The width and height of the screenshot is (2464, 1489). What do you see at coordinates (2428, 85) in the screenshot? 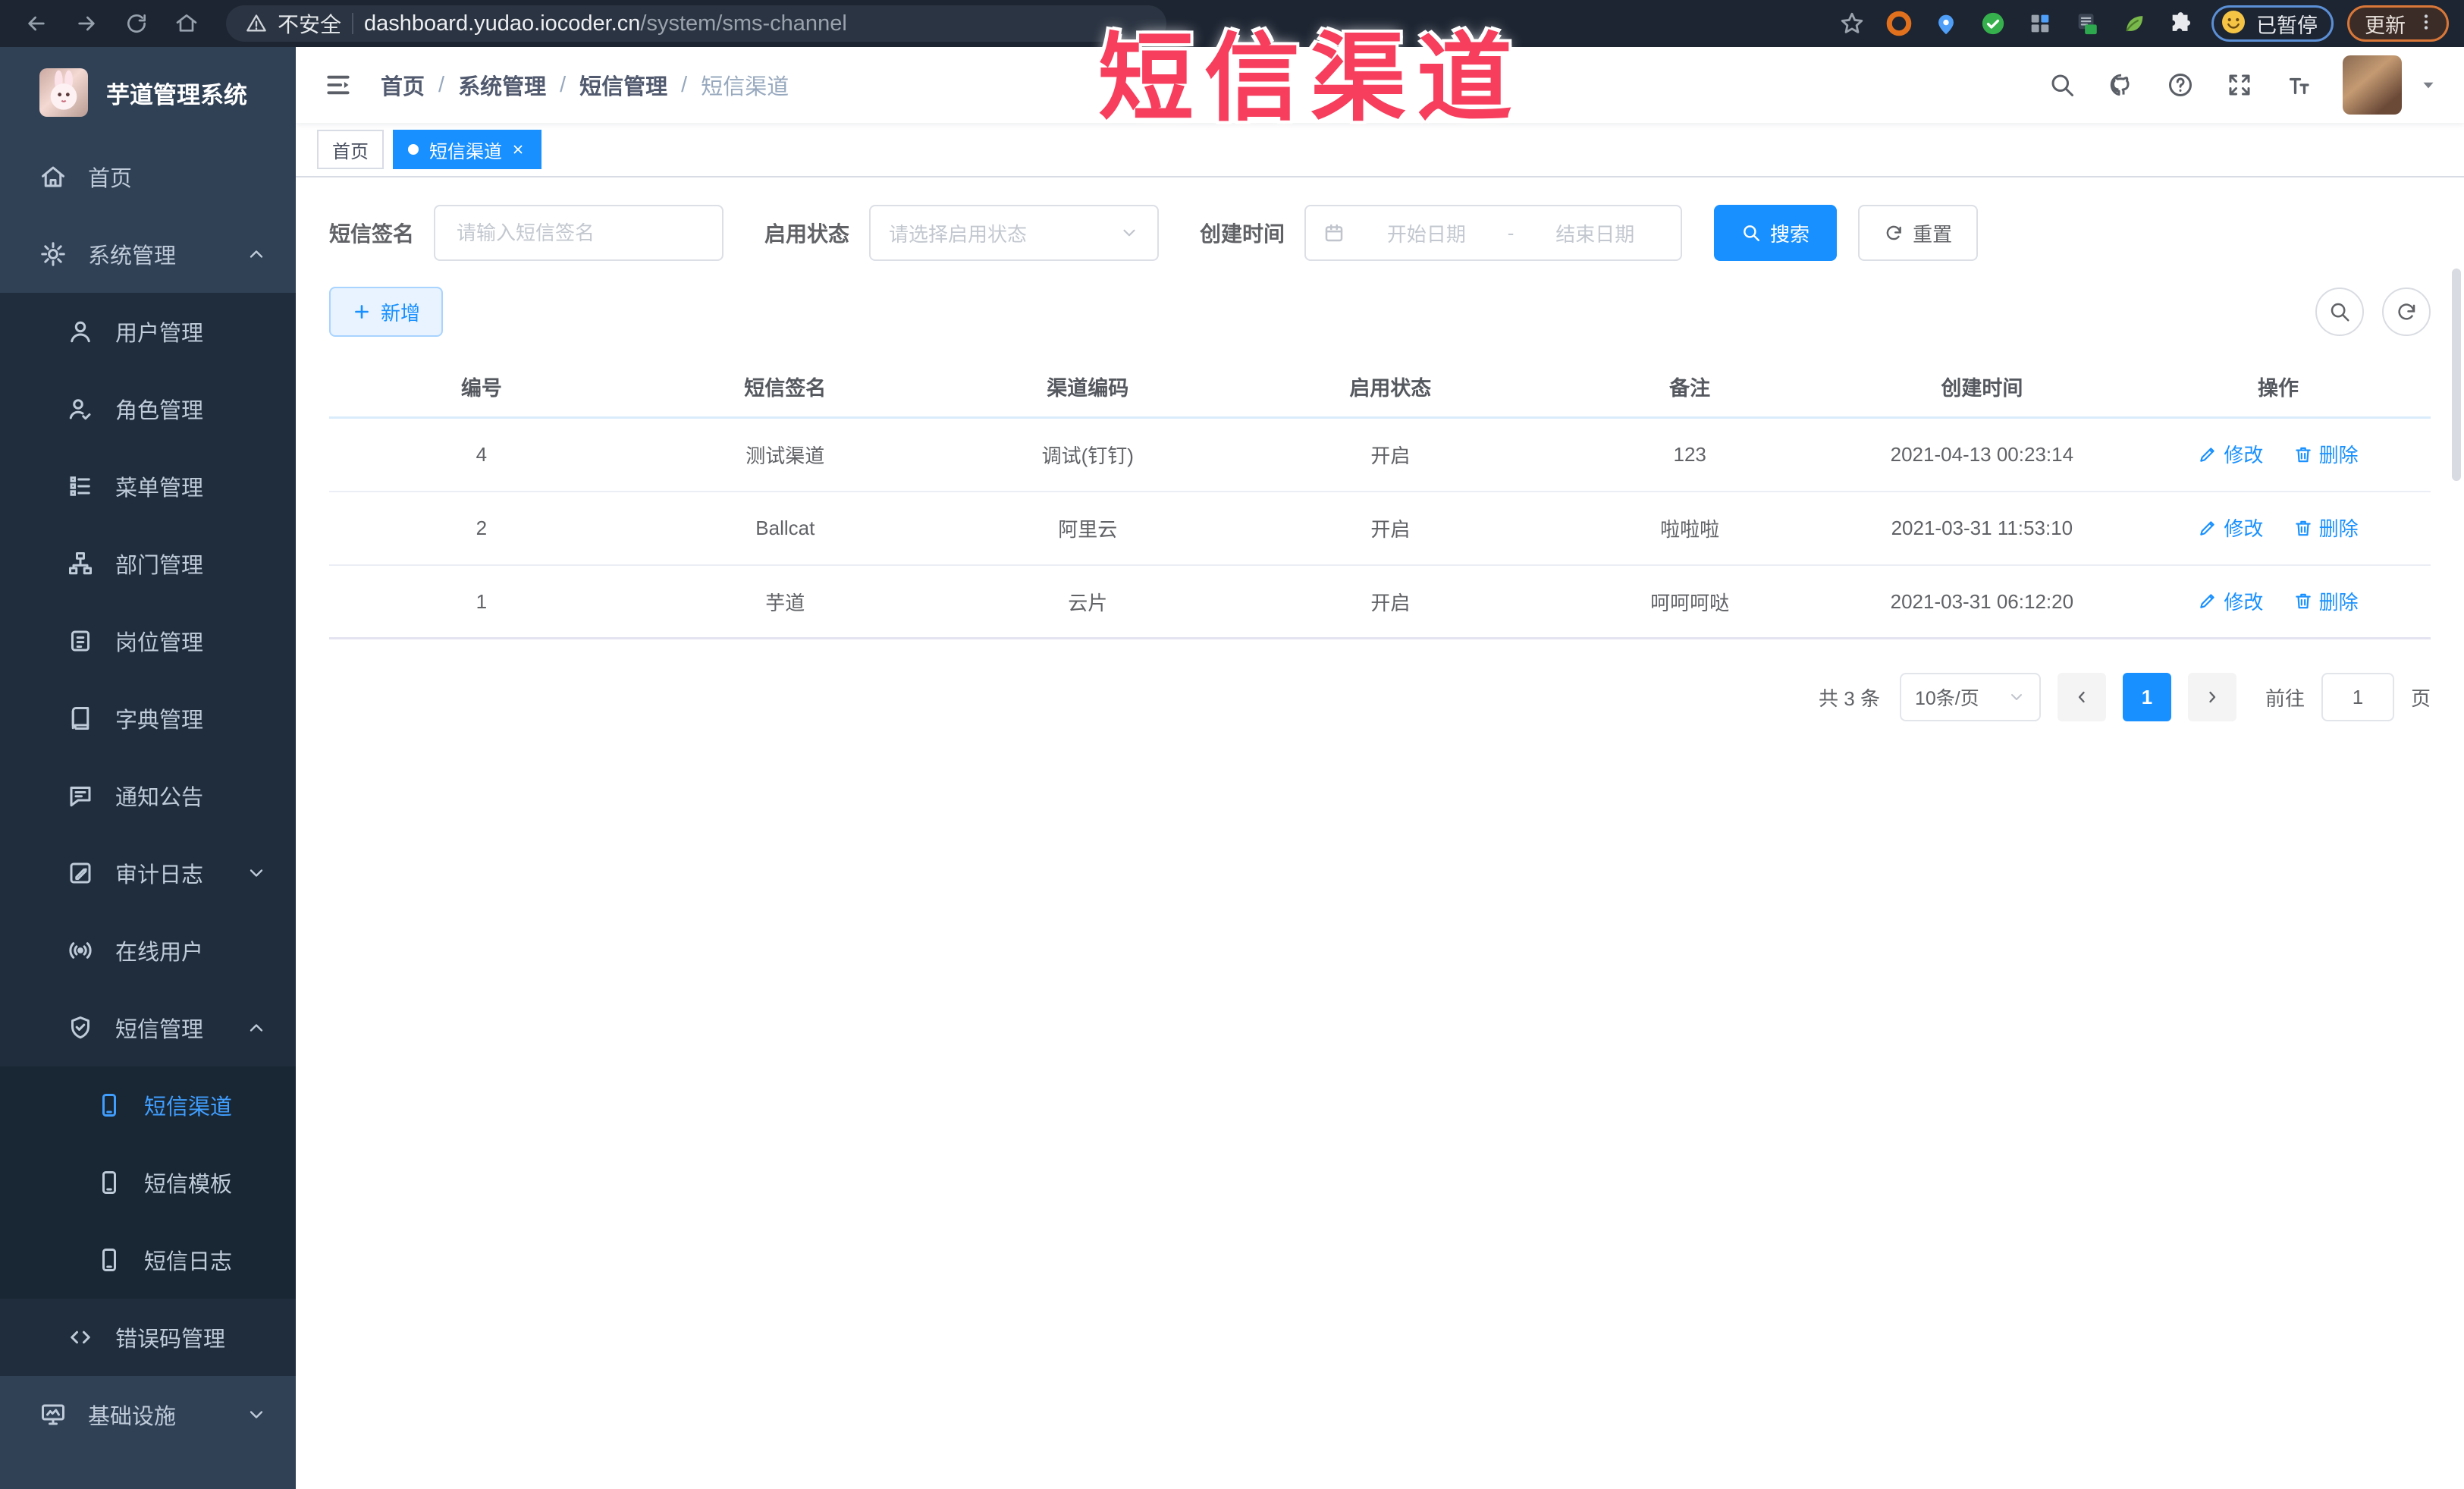
I see `caret-down-icon` at bounding box center [2428, 85].